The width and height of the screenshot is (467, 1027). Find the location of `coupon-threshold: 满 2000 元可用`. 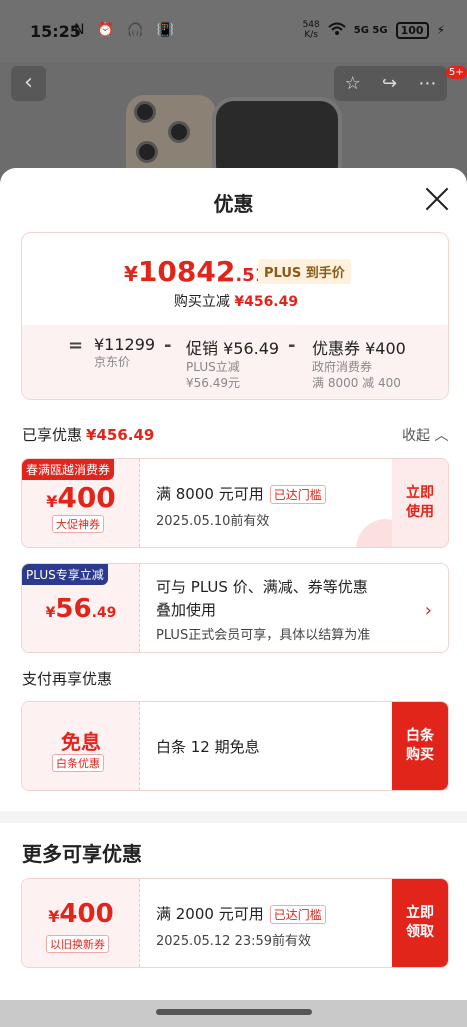

coupon-threshold: 满 2000 元可用 is located at coordinates (210, 914).